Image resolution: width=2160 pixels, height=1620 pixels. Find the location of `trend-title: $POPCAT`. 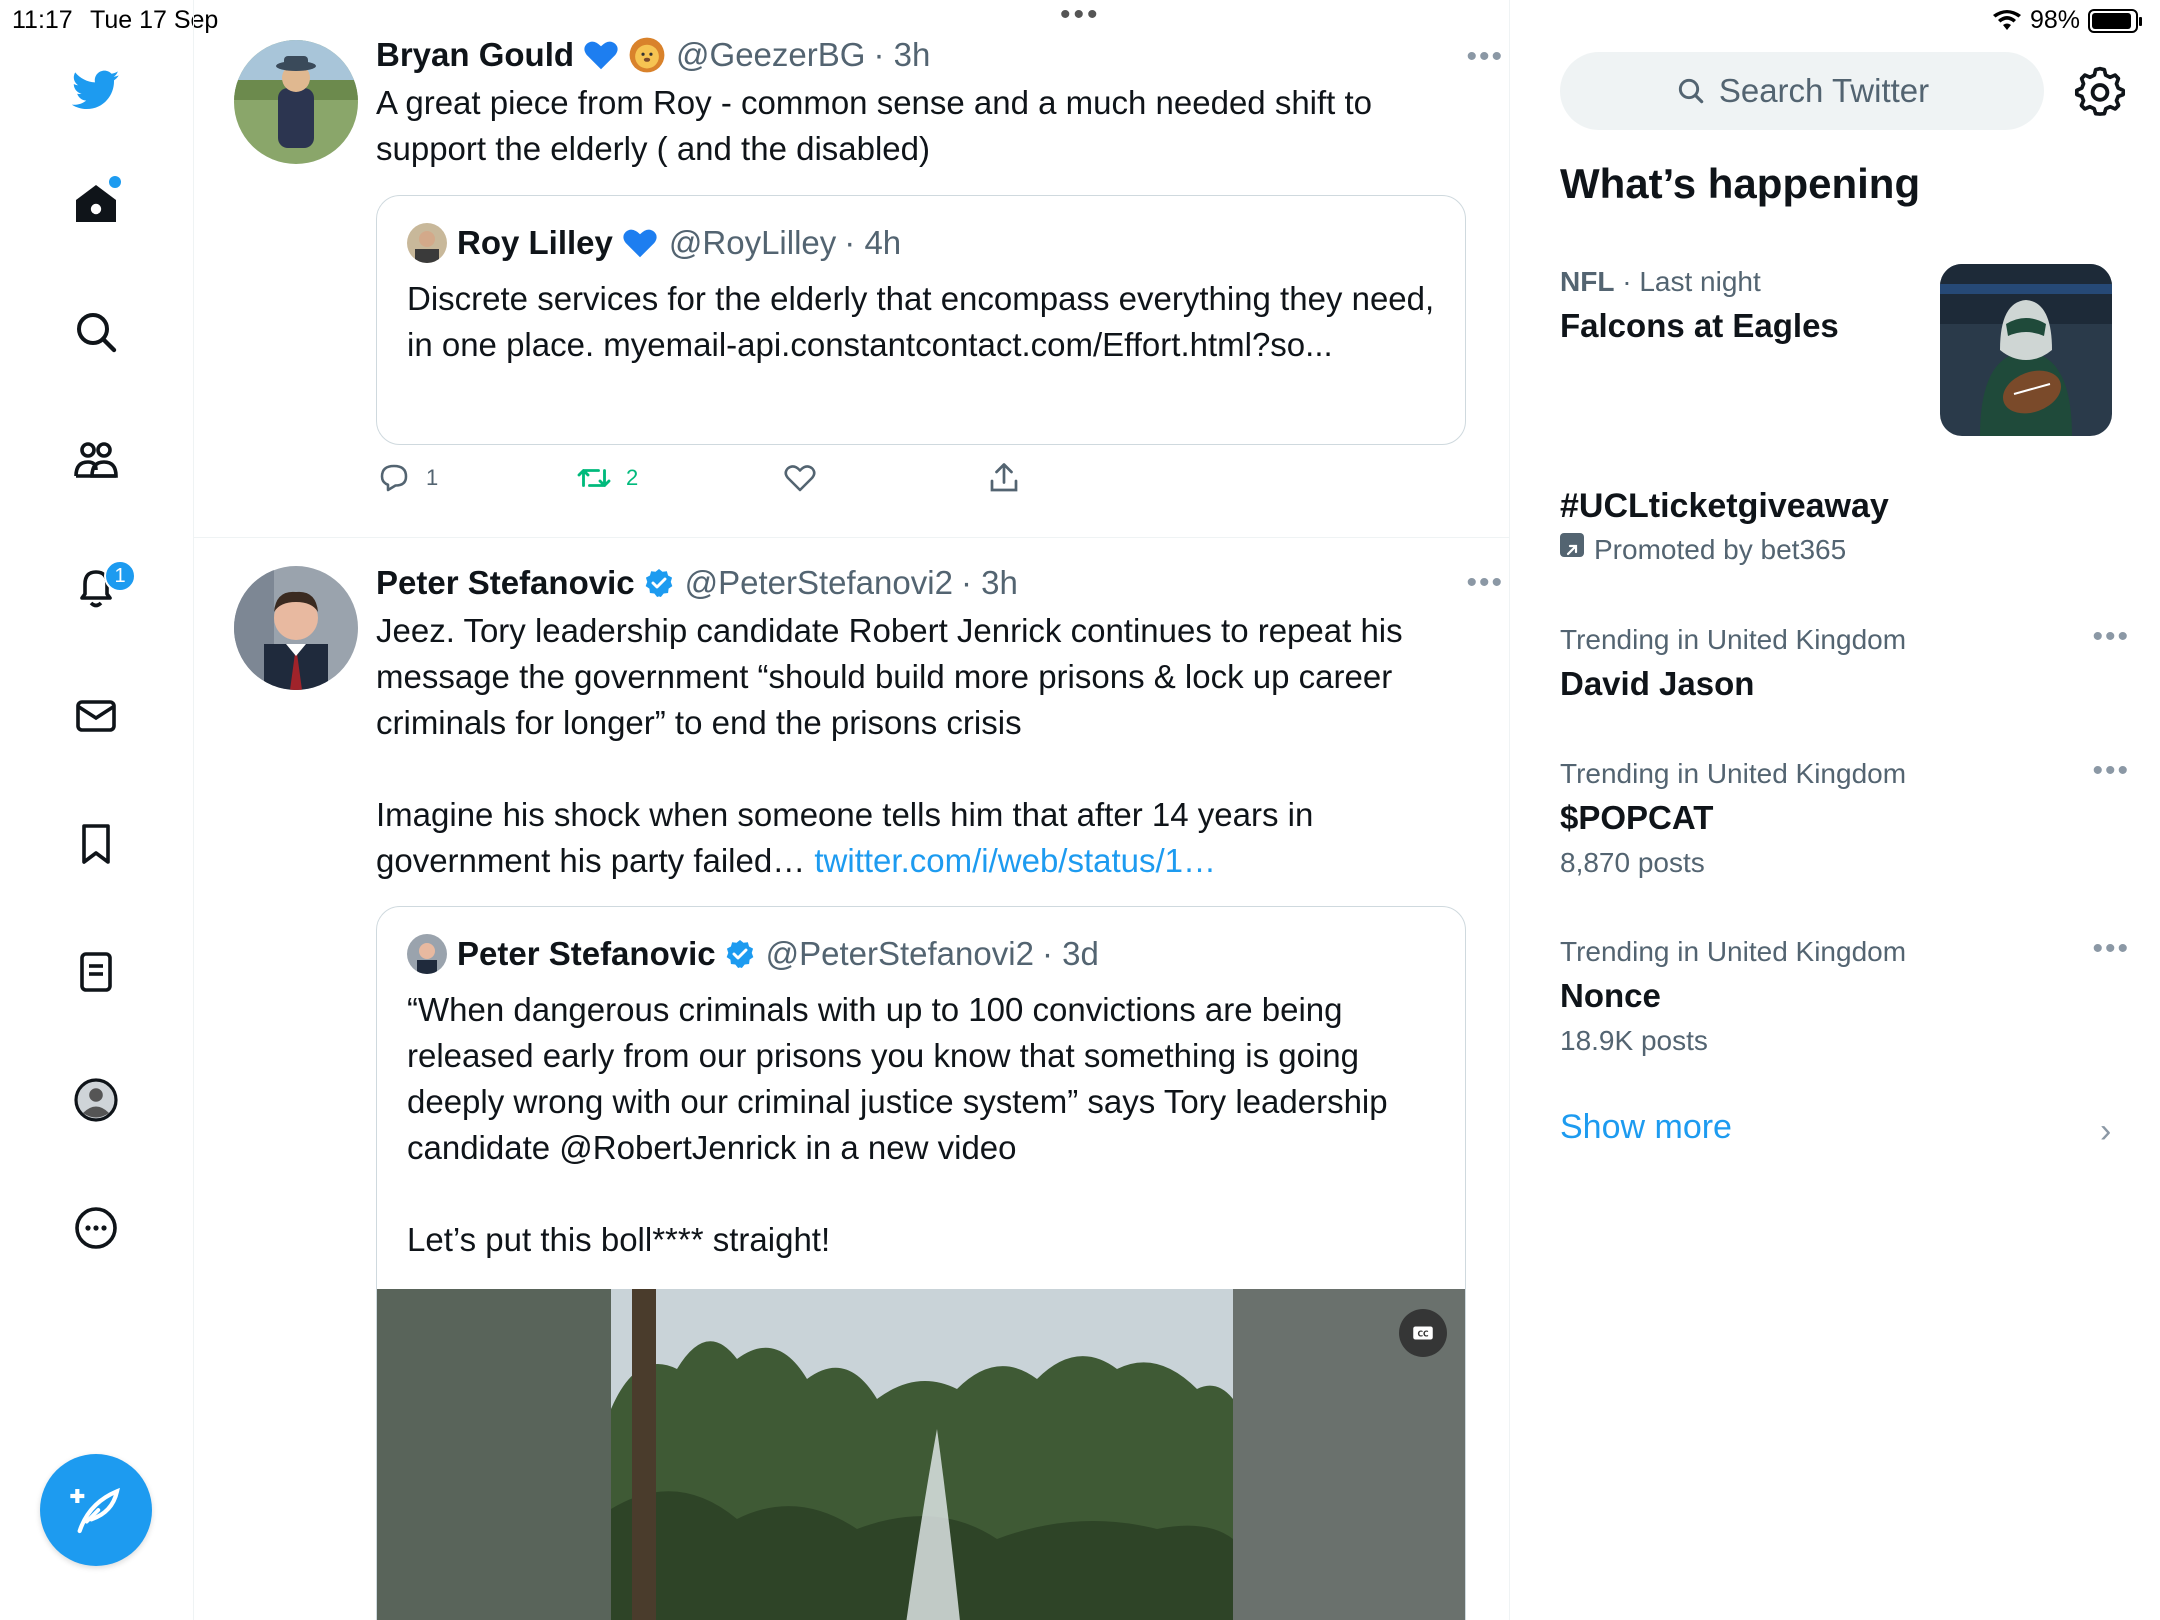

trend-title: $POPCAT is located at coordinates (1637, 817).